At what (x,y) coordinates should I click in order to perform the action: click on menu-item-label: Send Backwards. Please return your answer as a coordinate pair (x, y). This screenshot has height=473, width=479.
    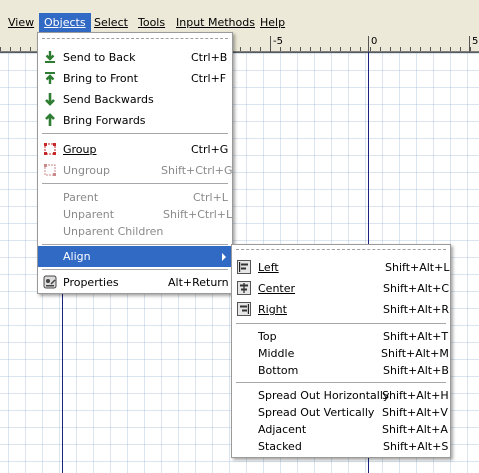
    Looking at the image, I should click on (108, 99).